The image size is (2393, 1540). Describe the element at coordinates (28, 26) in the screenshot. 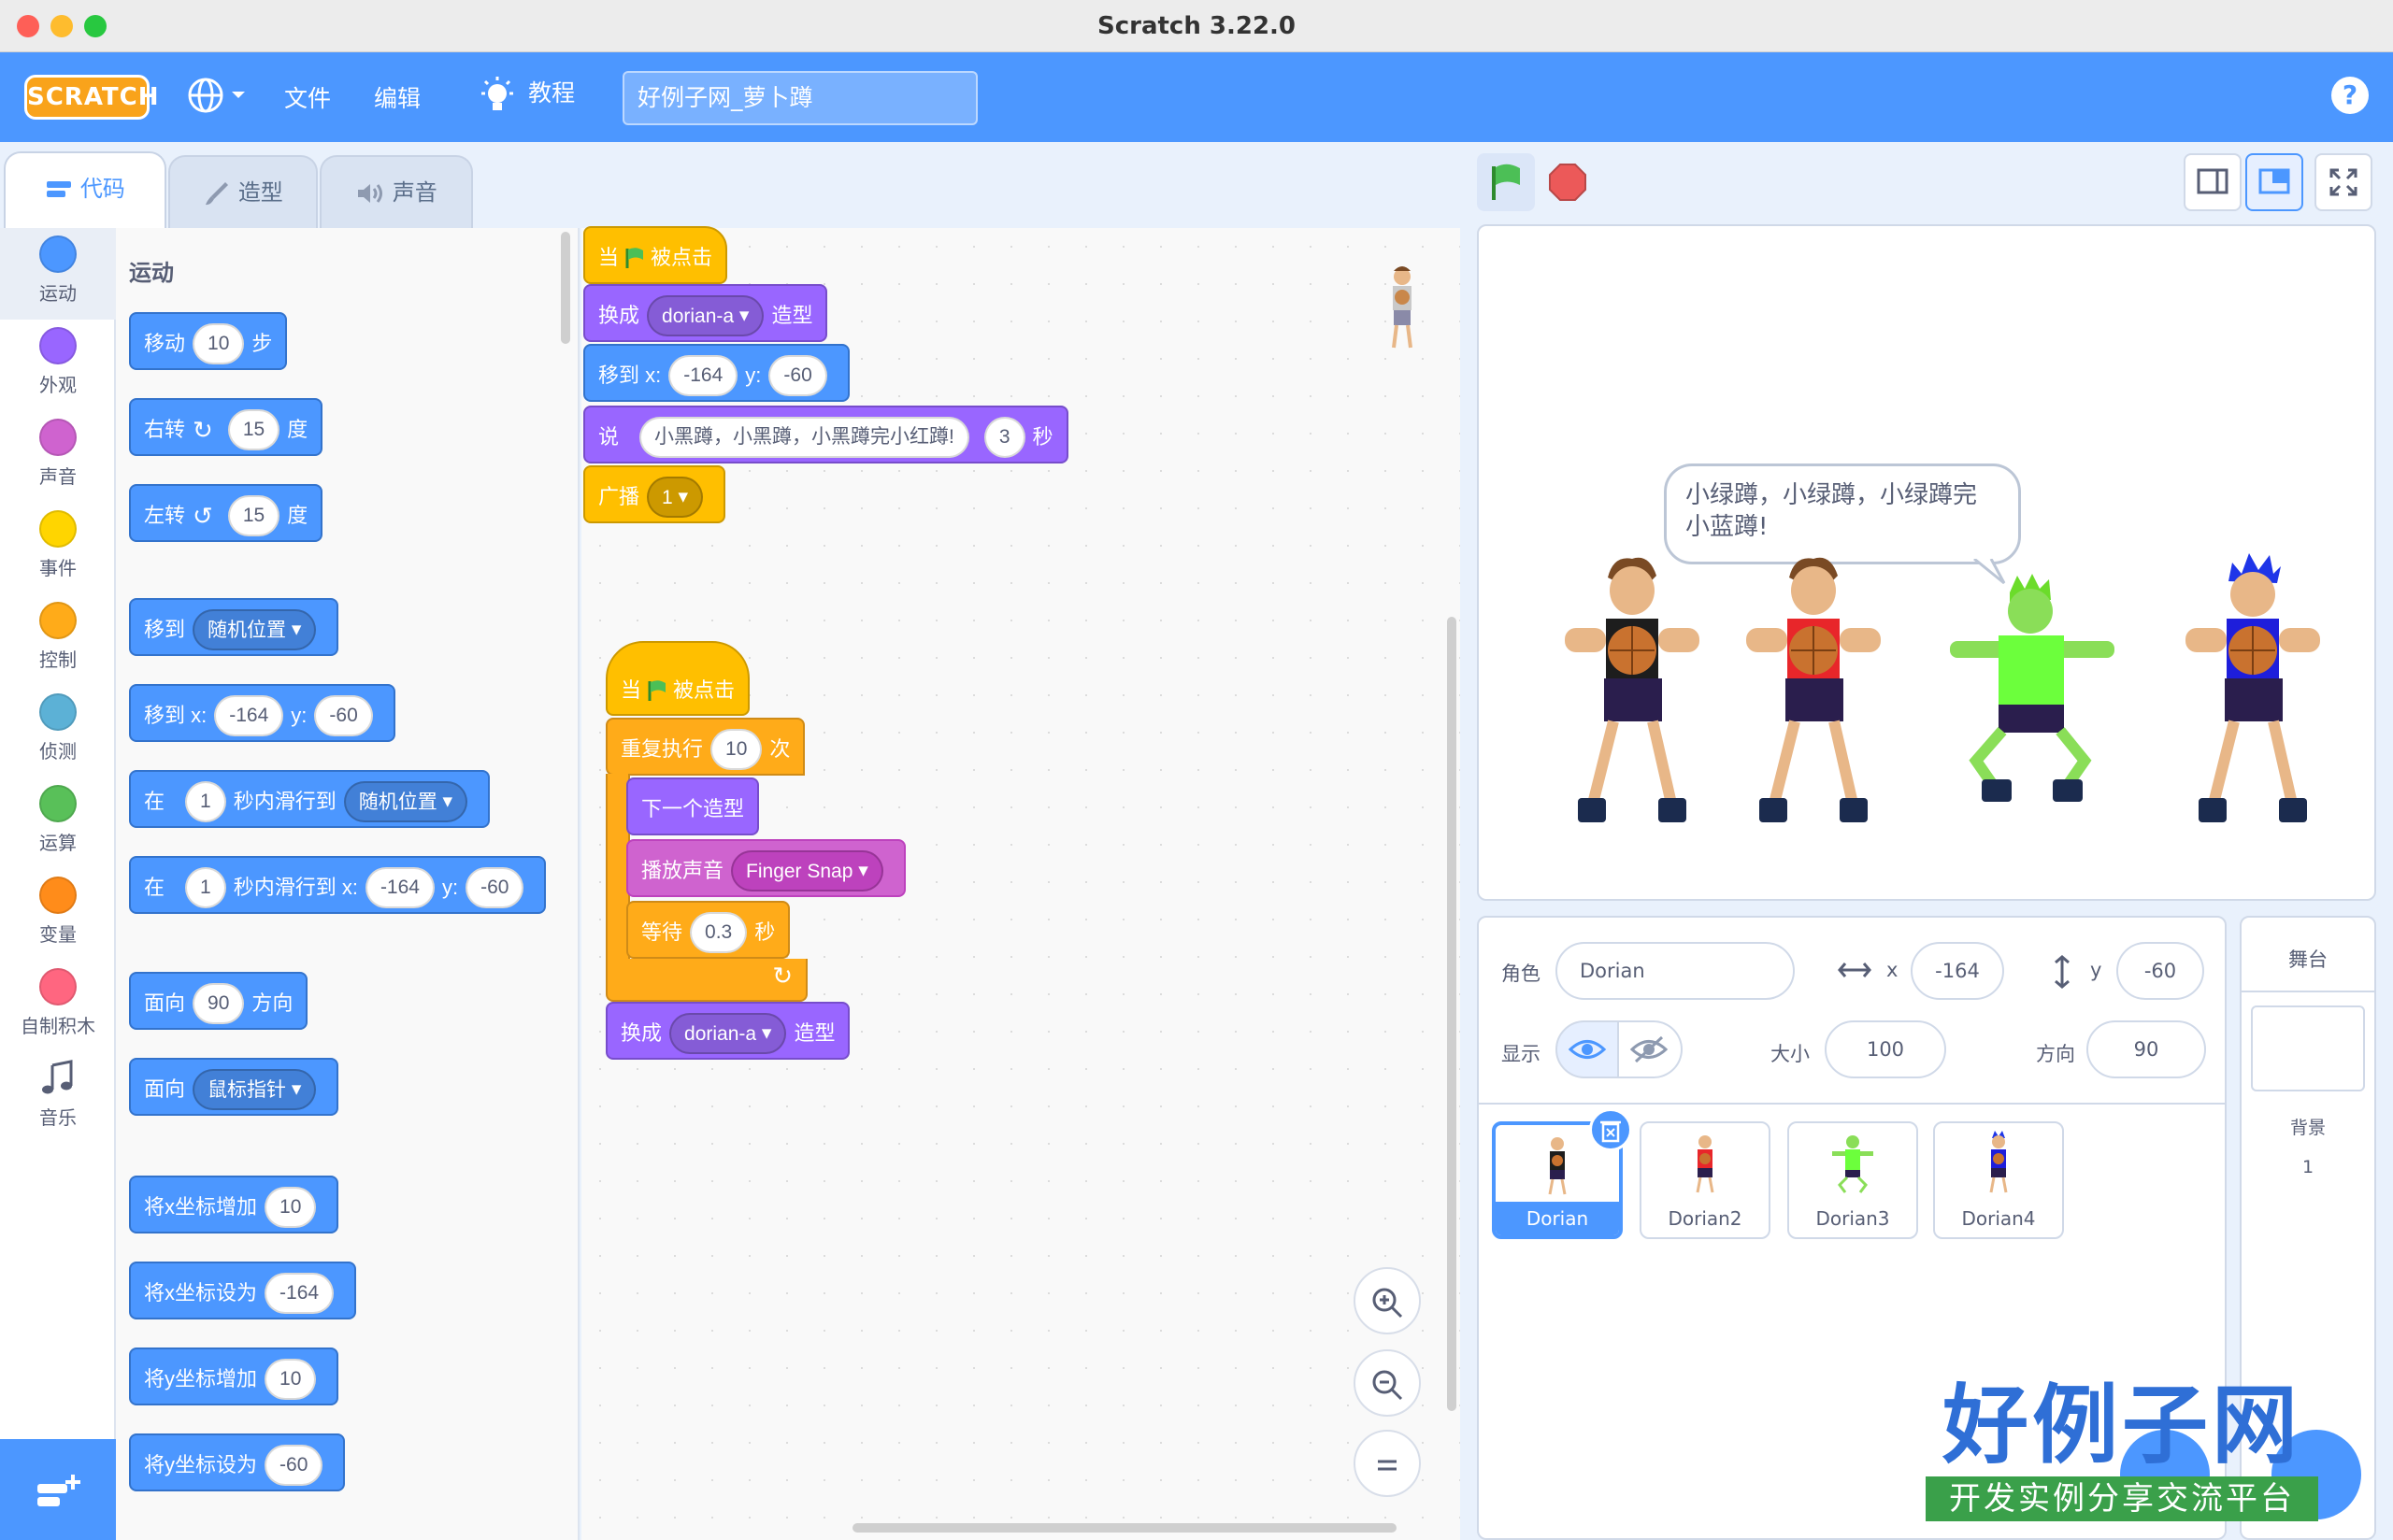

I see `close-window-button` at that location.